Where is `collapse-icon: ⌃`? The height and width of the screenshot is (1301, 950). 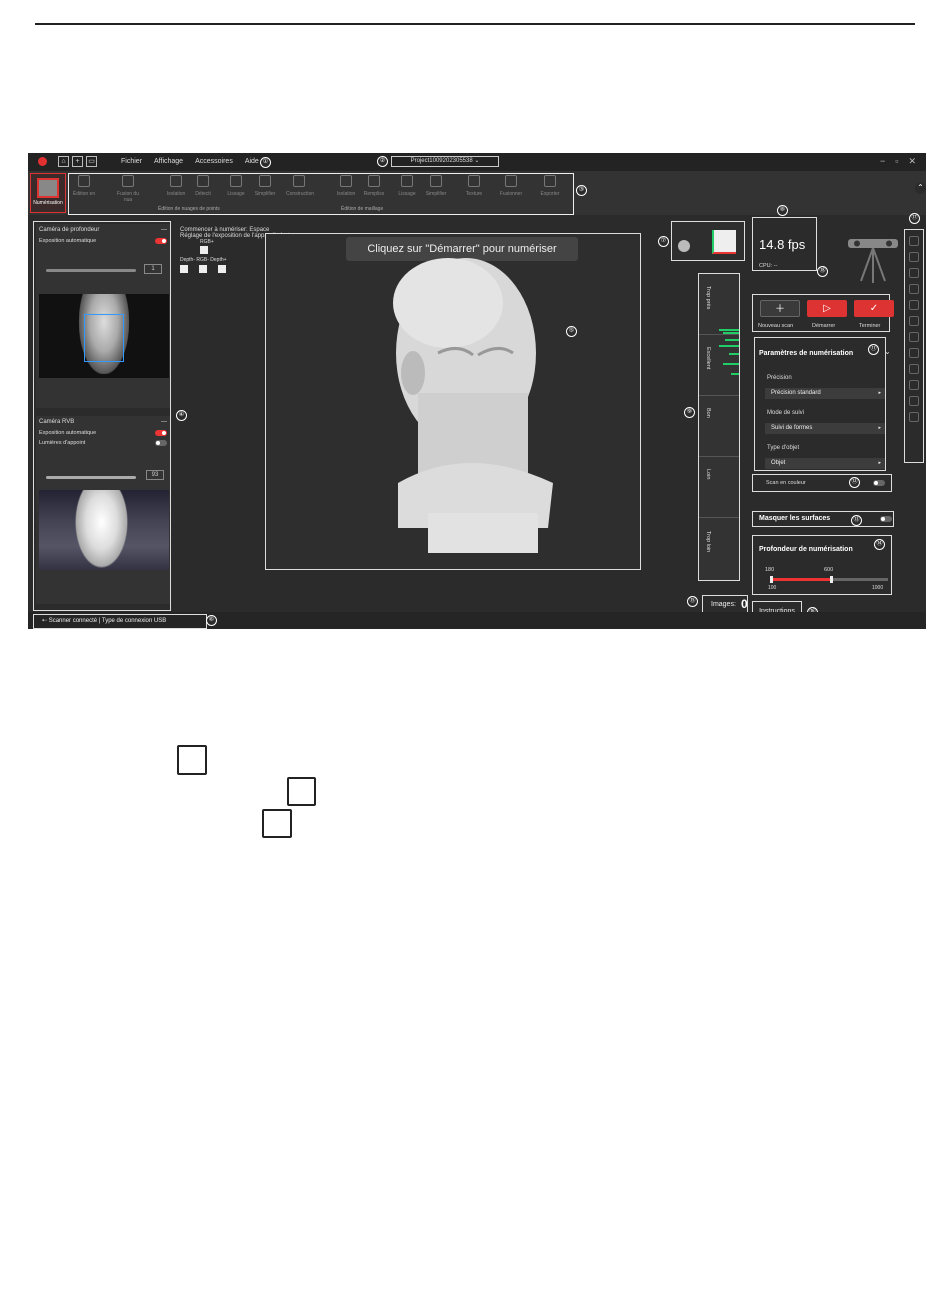 collapse-icon: ⌃ is located at coordinates (920, 188).